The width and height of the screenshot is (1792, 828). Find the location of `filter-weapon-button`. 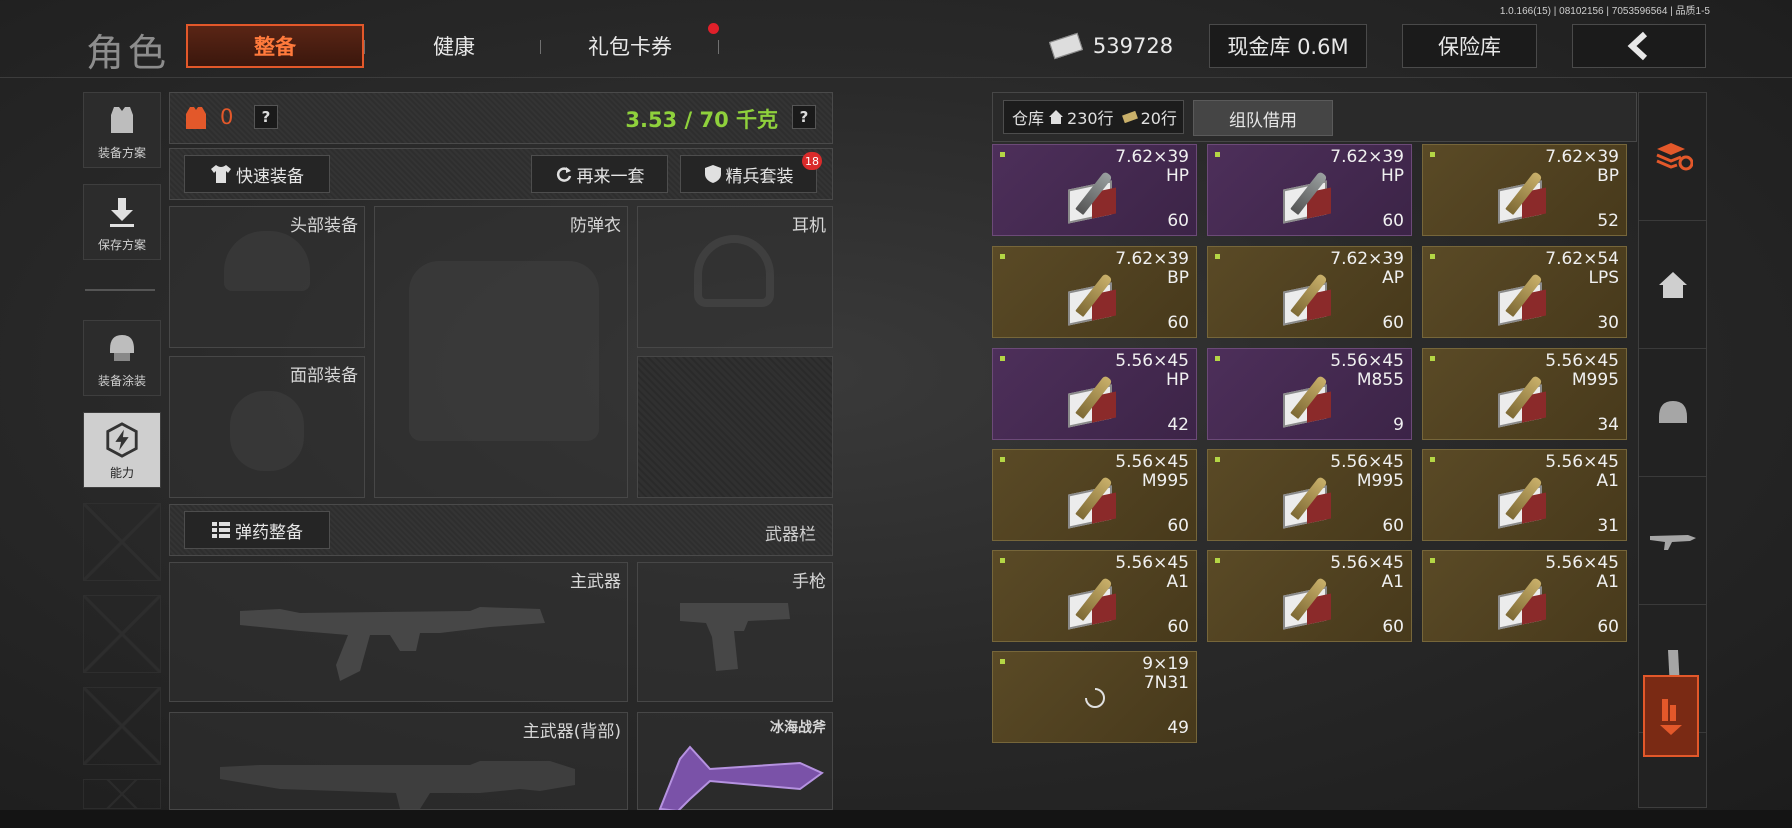

filter-weapon-button is located at coordinates (1672, 541).